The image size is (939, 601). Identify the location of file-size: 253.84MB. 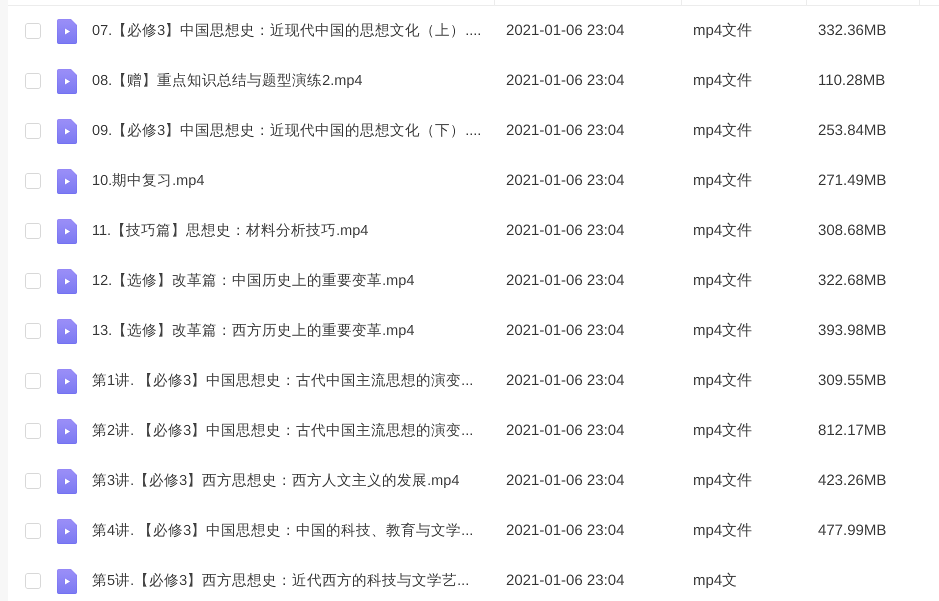
(852, 130).